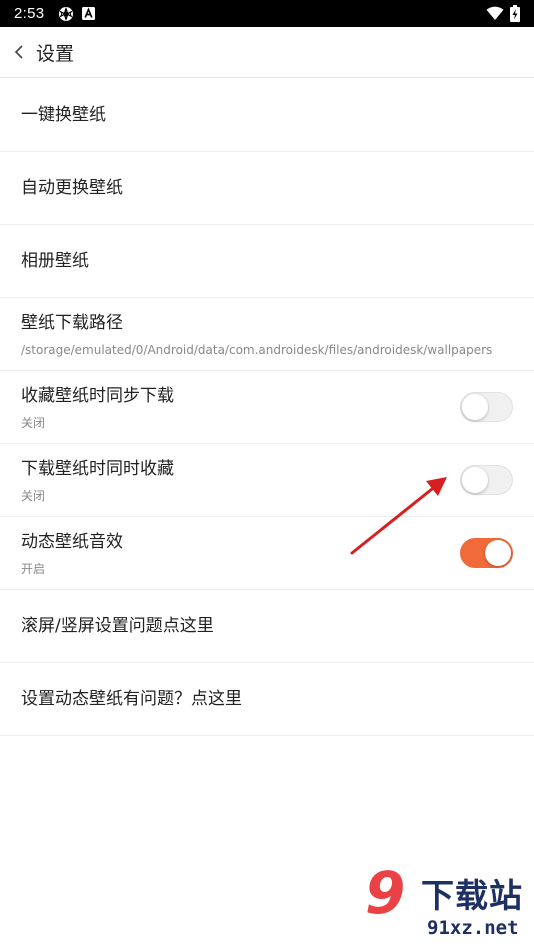 This screenshot has height=950, width=534. Describe the element at coordinates (267, 699) in the screenshot. I see `setting-live-wallpaper-help: 设置动态壁纸有问题？点这里` at that location.